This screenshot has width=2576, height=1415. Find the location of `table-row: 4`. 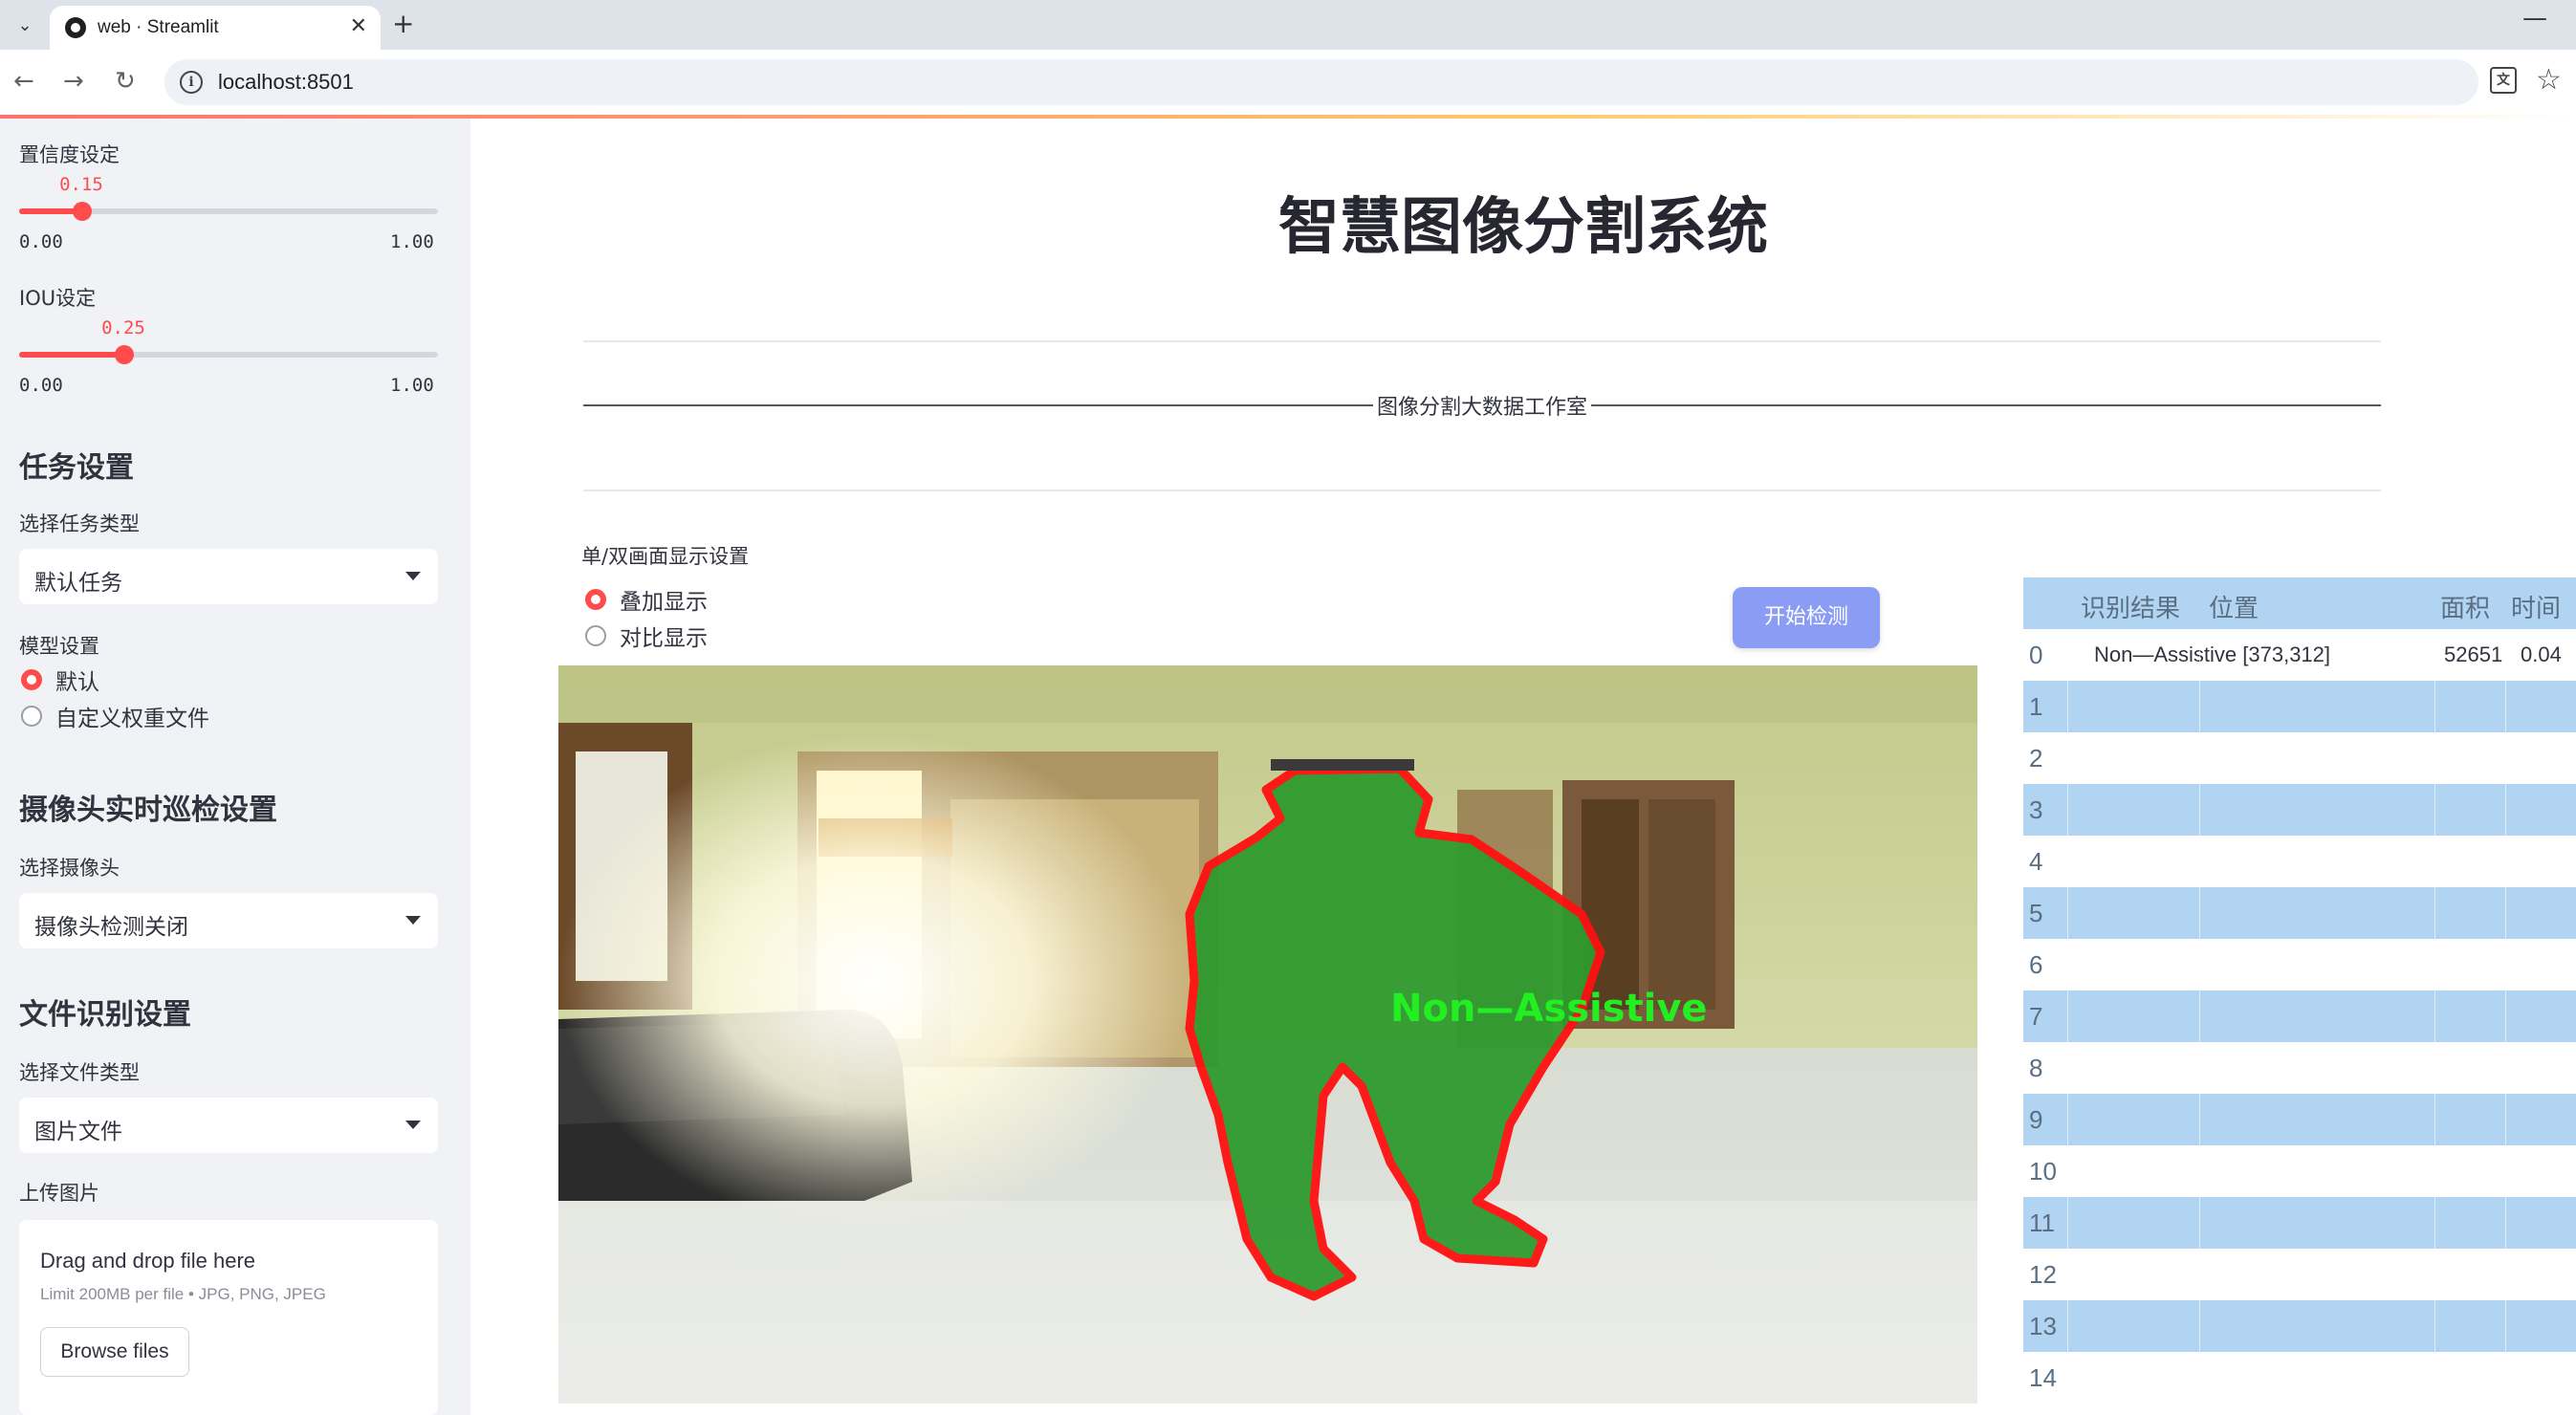

table-row: 4 is located at coordinates (2299, 862).